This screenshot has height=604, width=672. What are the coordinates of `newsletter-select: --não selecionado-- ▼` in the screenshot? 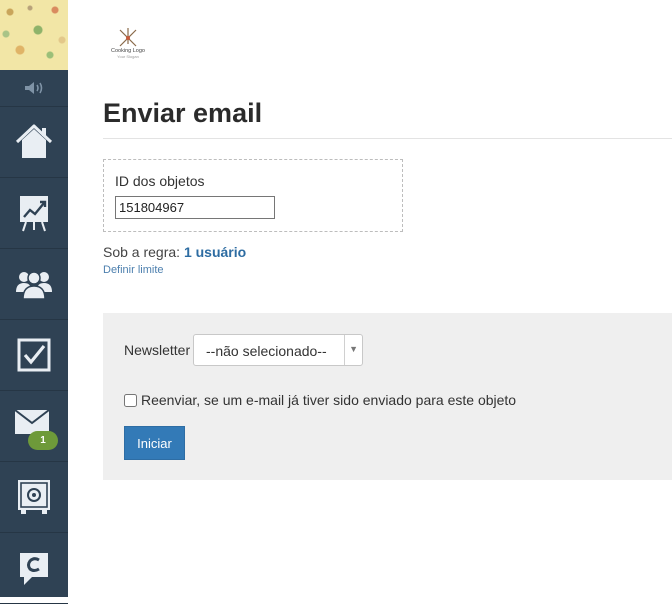 It's located at (278, 350).